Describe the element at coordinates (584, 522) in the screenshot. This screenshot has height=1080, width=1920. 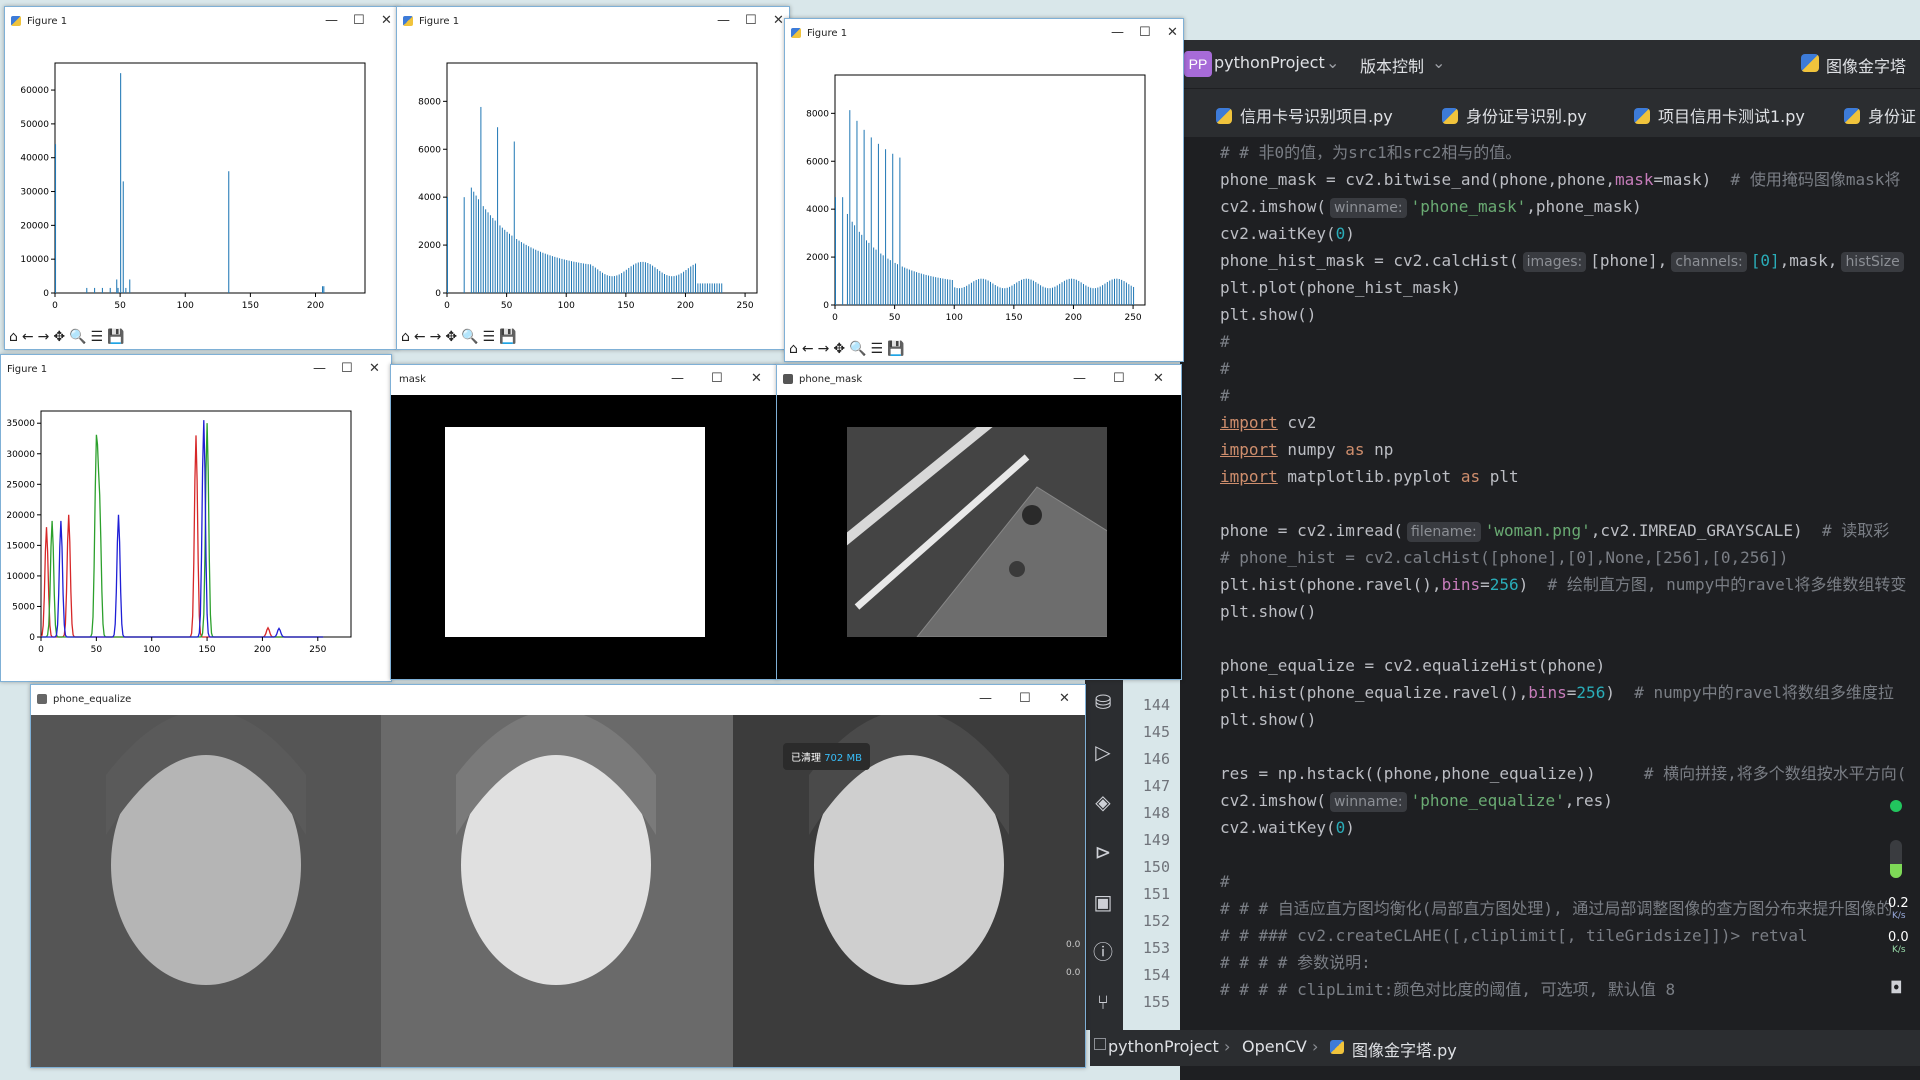
I see `mask-window: mask — ☐ ✕` at that location.